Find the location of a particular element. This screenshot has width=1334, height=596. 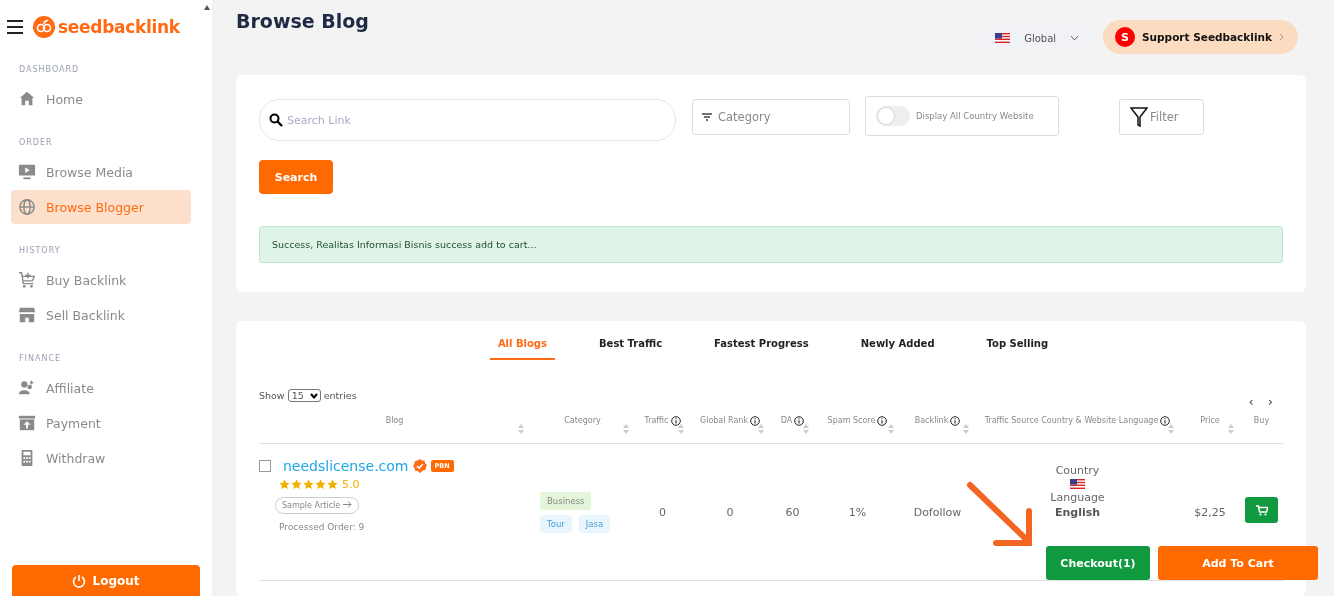

avatar-icon: S is located at coordinates (1125, 37).